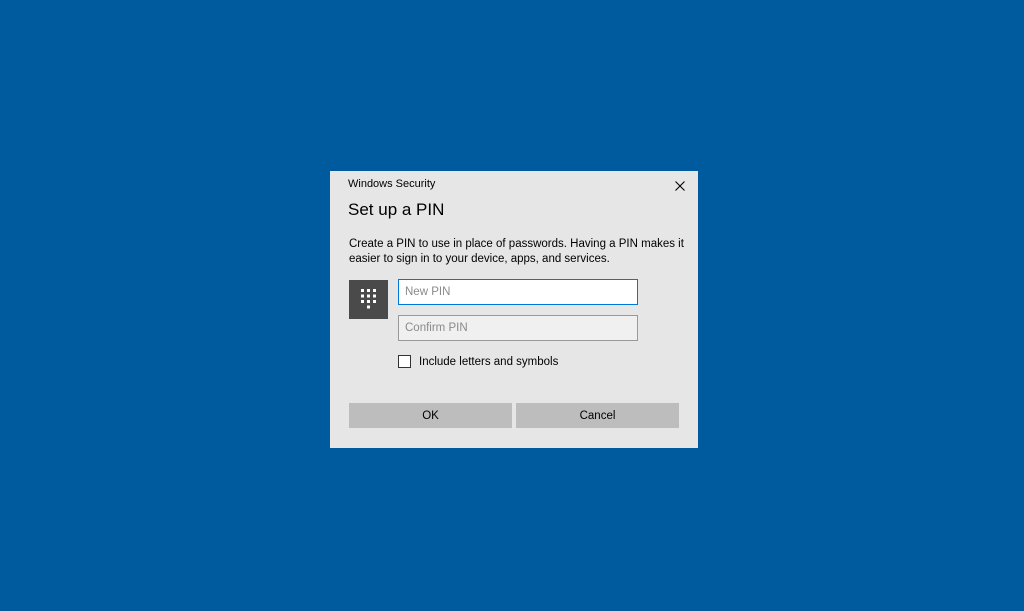  I want to click on include-letters-symbols-checkbox, so click(404, 361).